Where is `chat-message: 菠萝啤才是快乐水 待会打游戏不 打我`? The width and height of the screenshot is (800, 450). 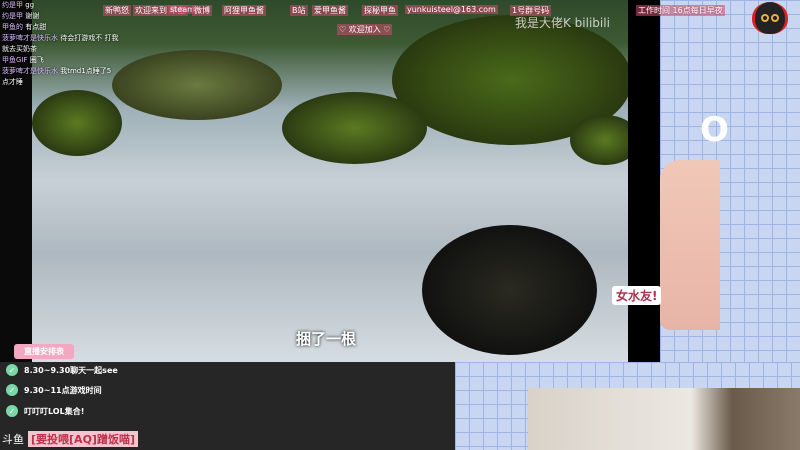
chat-message: 菠萝啤才是快乐水 待会打游戏不 打我 is located at coordinates (60, 38).